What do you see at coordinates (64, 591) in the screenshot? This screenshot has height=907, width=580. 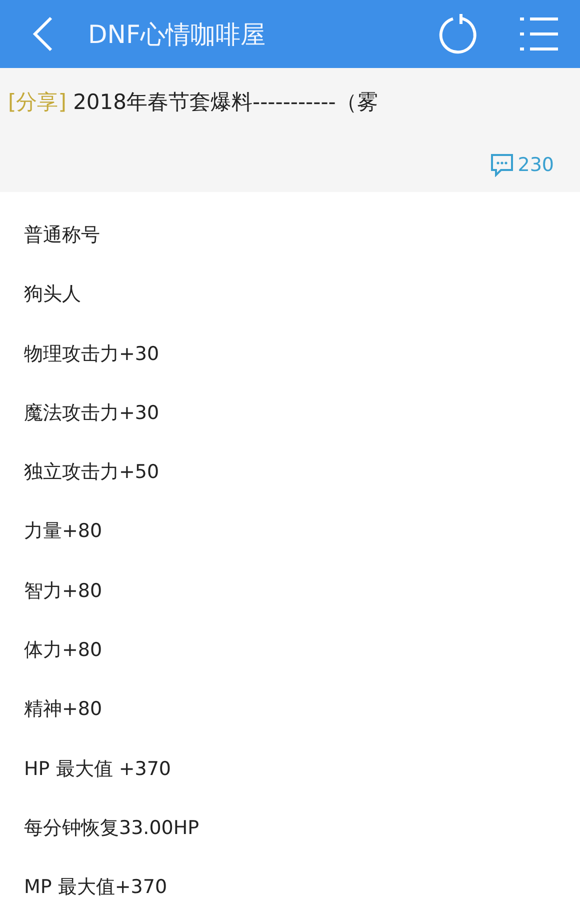 I see `post-text-line: 智力+80` at bounding box center [64, 591].